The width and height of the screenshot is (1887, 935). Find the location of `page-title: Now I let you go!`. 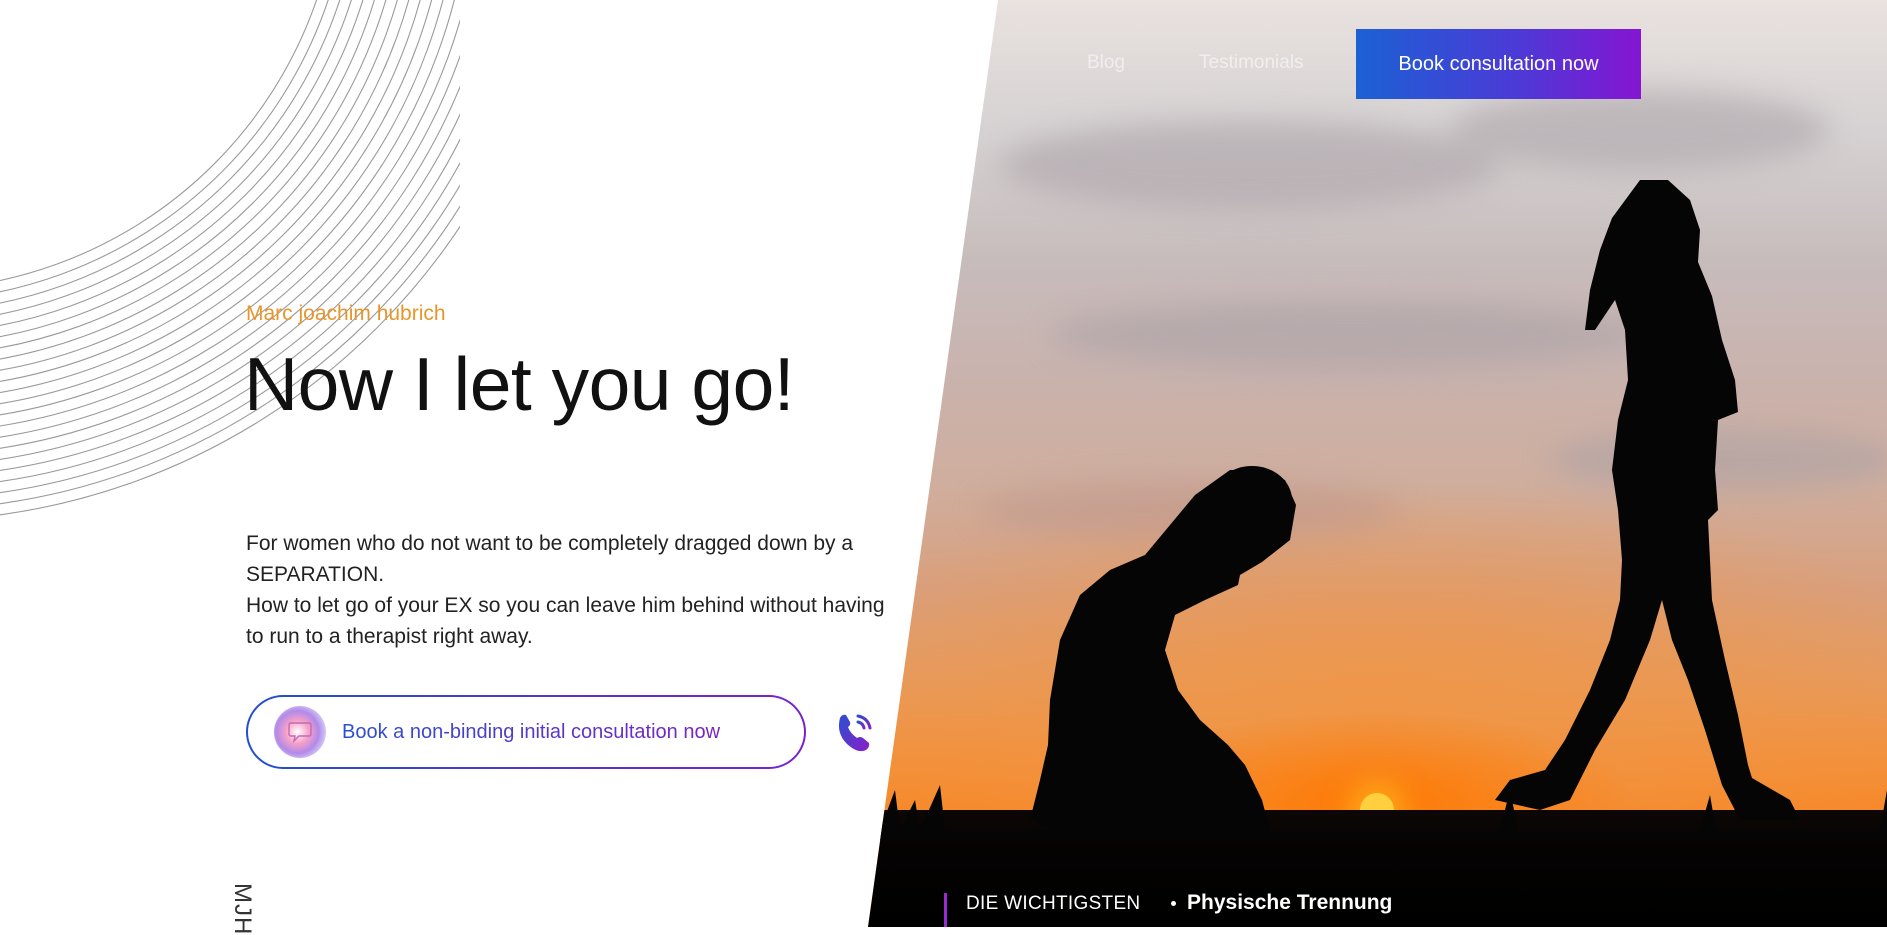

page-title: Now I let you go! is located at coordinates (519, 384).